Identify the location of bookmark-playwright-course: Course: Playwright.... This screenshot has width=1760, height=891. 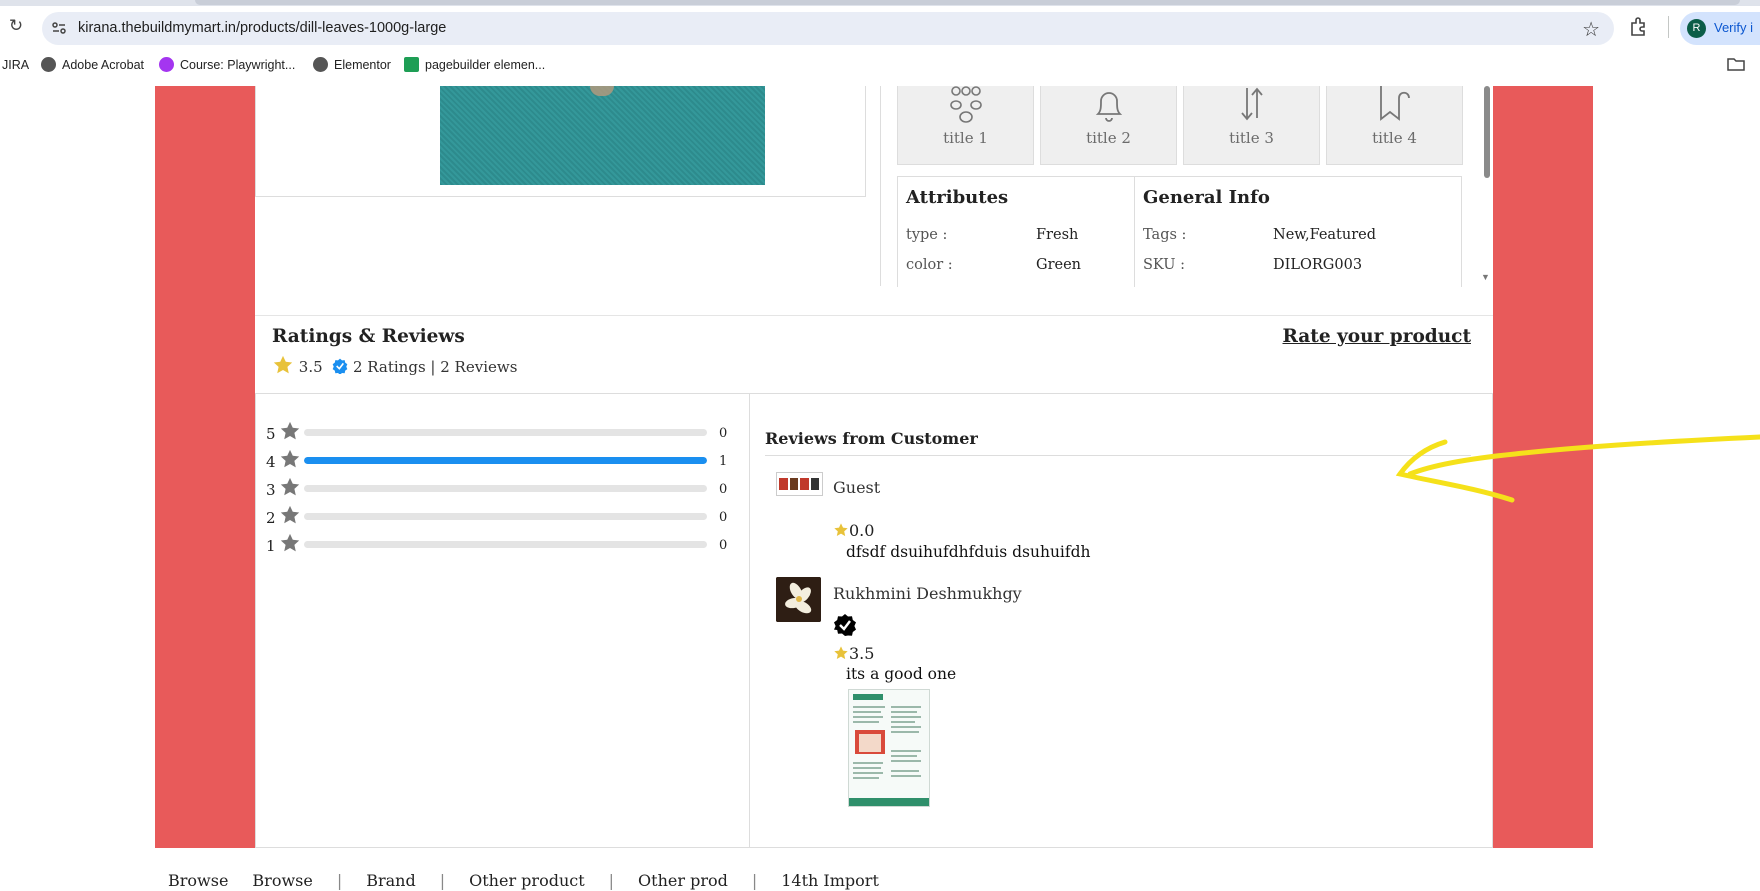
(227, 65).